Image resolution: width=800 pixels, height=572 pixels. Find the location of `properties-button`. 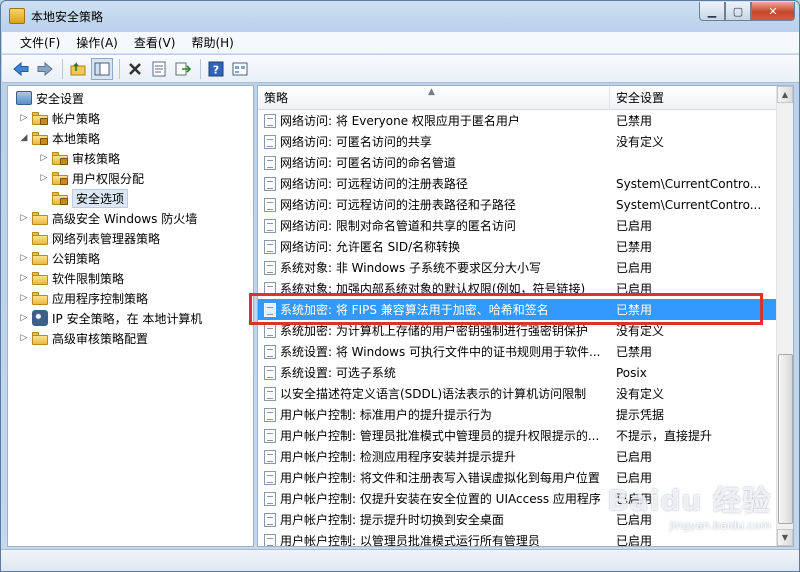

properties-button is located at coordinates (159, 69).